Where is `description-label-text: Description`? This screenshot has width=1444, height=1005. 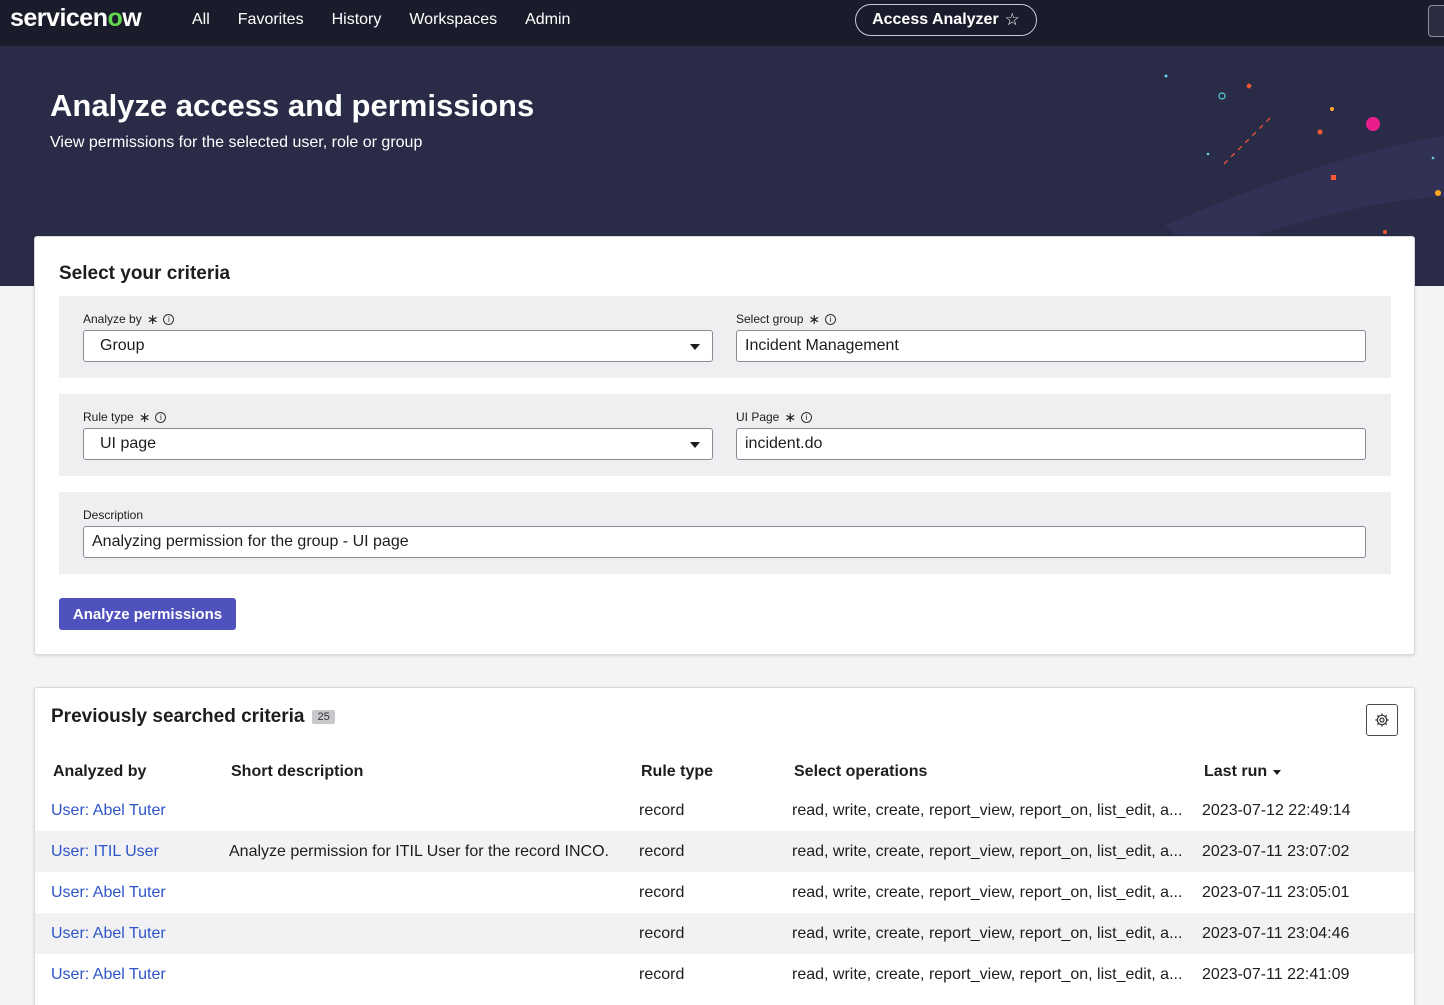
description-label-text: Description is located at coordinates (113, 515).